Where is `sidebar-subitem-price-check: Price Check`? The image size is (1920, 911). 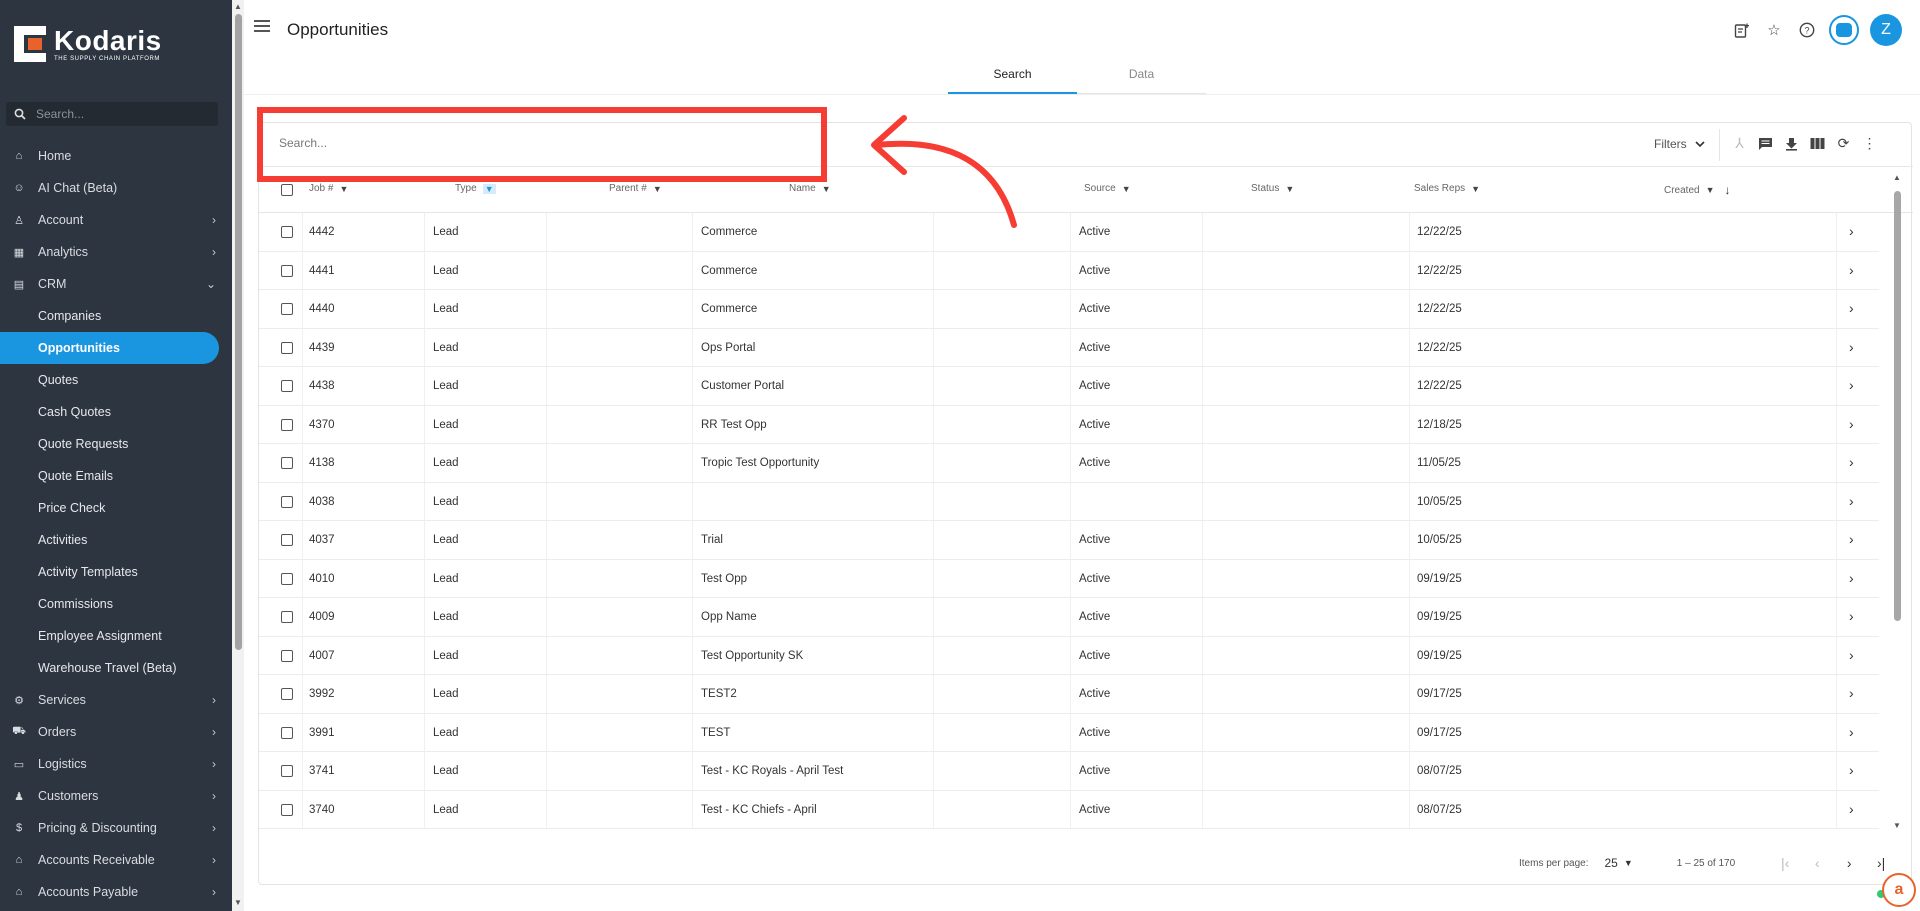 sidebar-subitem-price-check: Price Check is located at coordinates (116, 508).